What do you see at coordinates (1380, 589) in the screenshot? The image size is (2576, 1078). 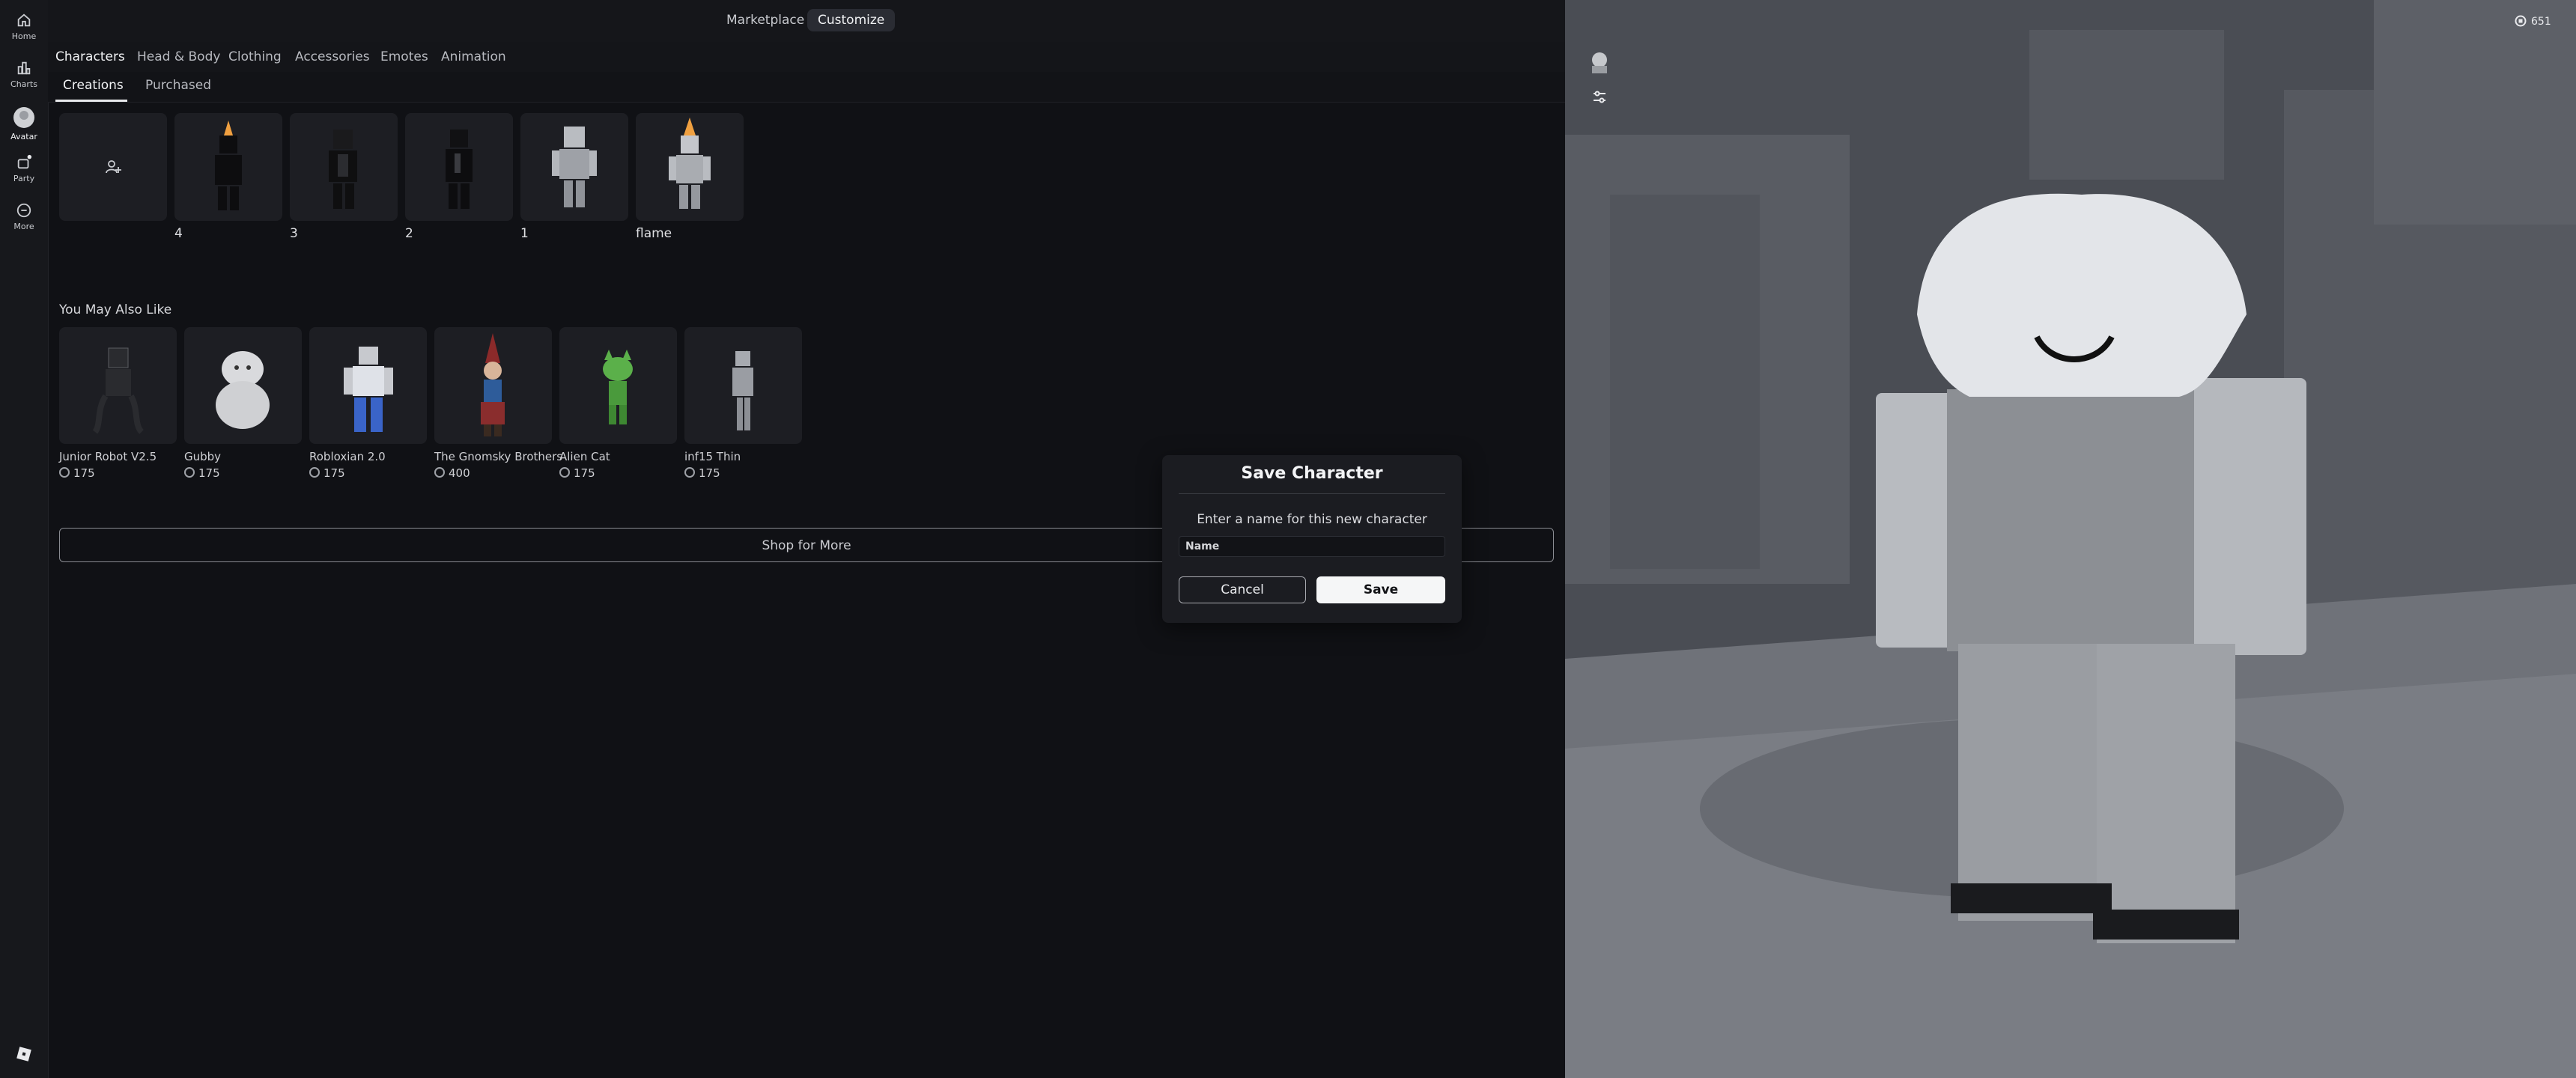 I see `save-button: Save` at bounding box center [1380, 589].